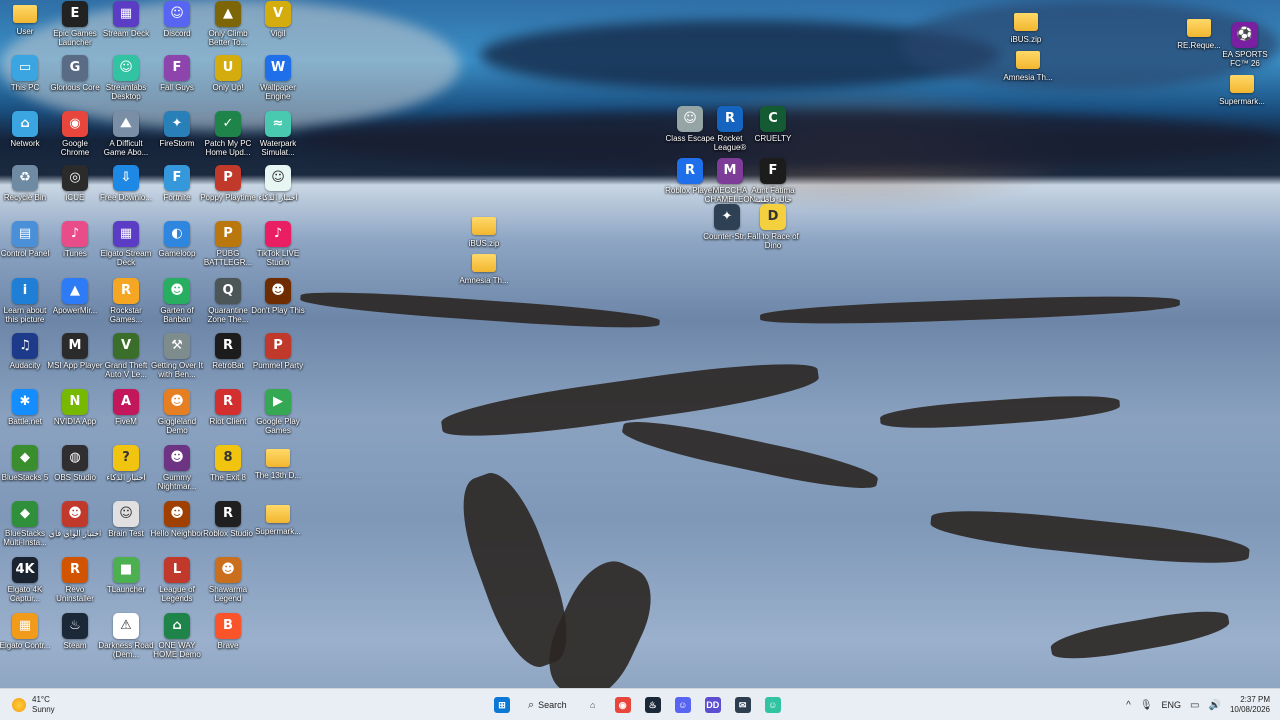 The width and height of the screenshot is (1280, 720). What do you see at coordinates (177, 301) in the screenshot?
I see `desktop-icon: ☻ Garten of Banban` at bounding box center [177, 301].